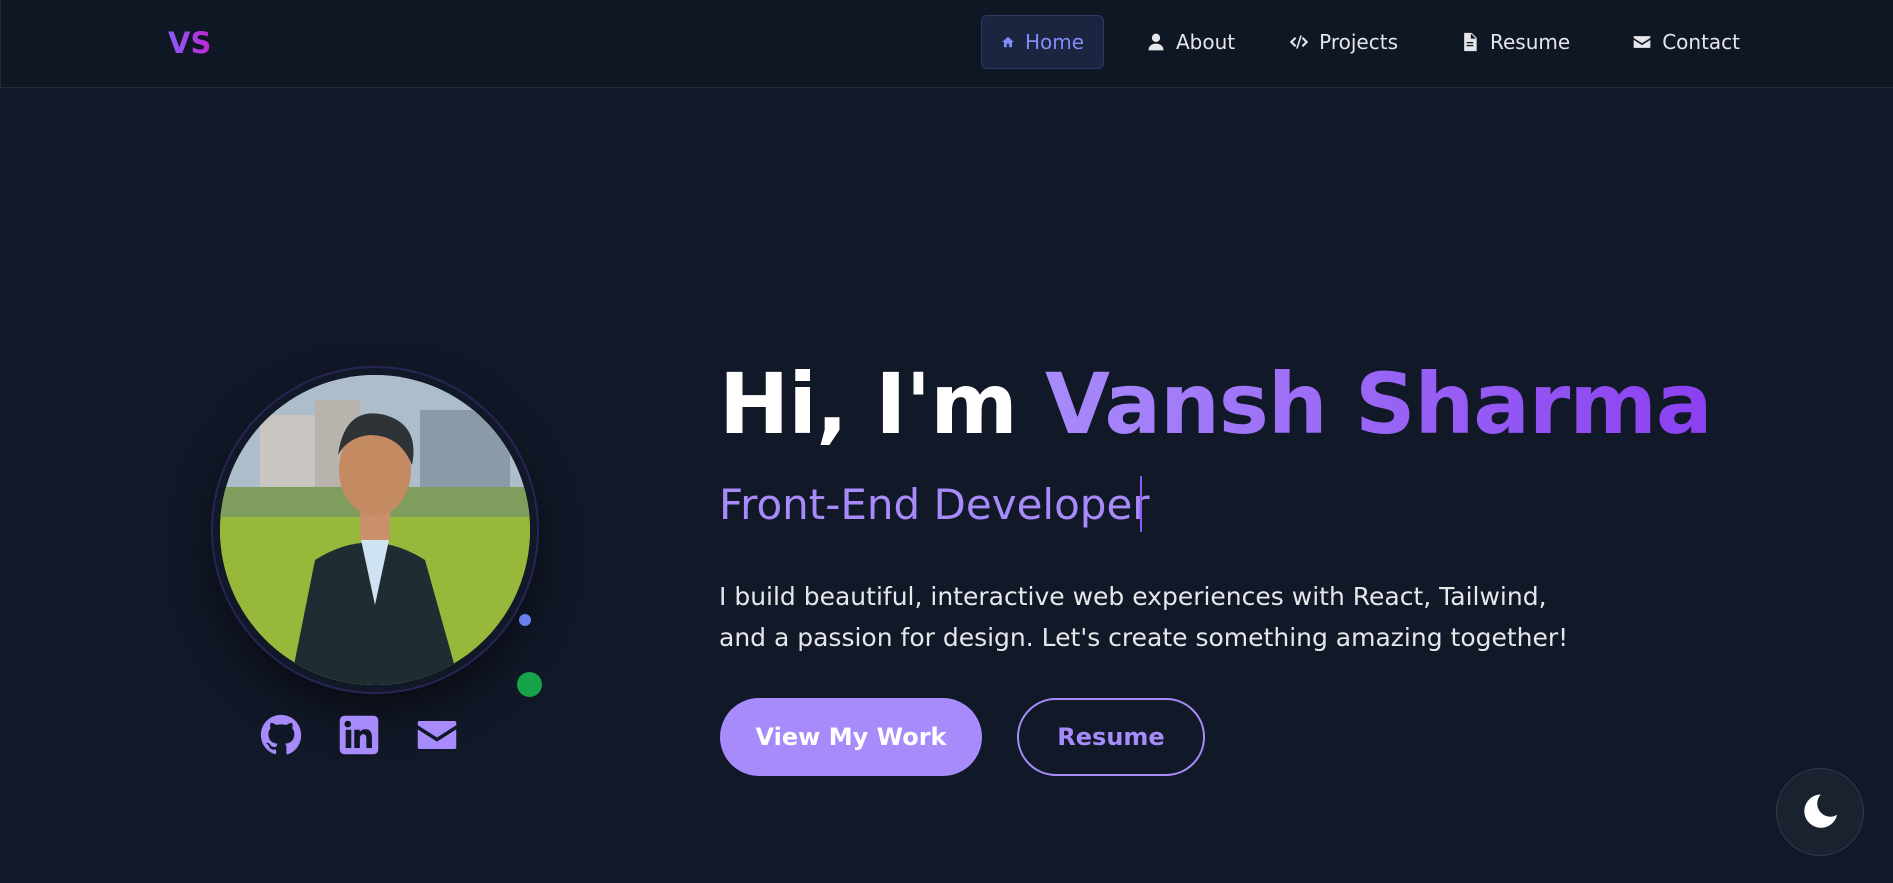 The width and height of the screenshot is (1893, 883). I want to click on email-link, so click(437, 735).